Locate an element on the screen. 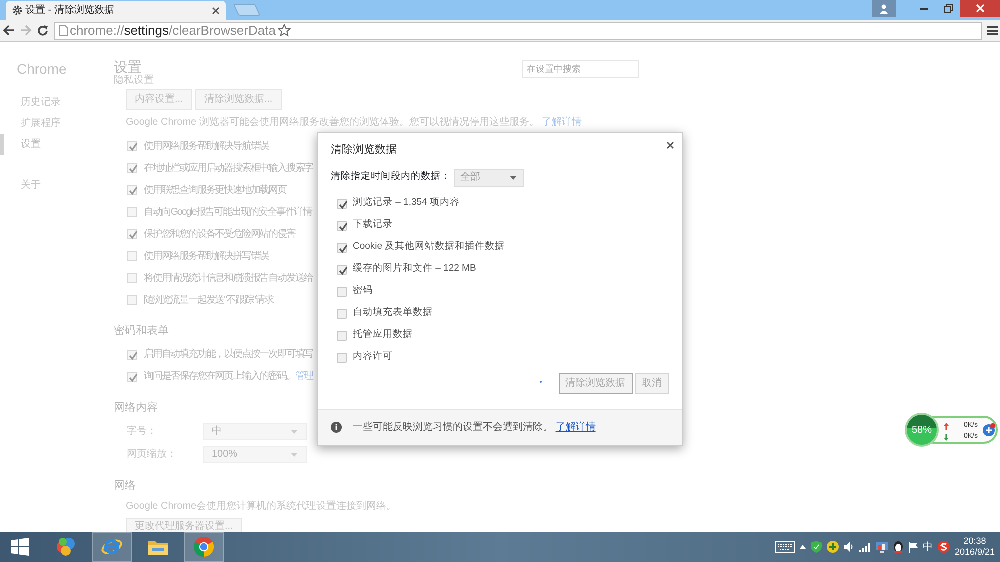 The image size is (1000, 562). sidebar-item: 设置 is located at coordinates (57, 144).